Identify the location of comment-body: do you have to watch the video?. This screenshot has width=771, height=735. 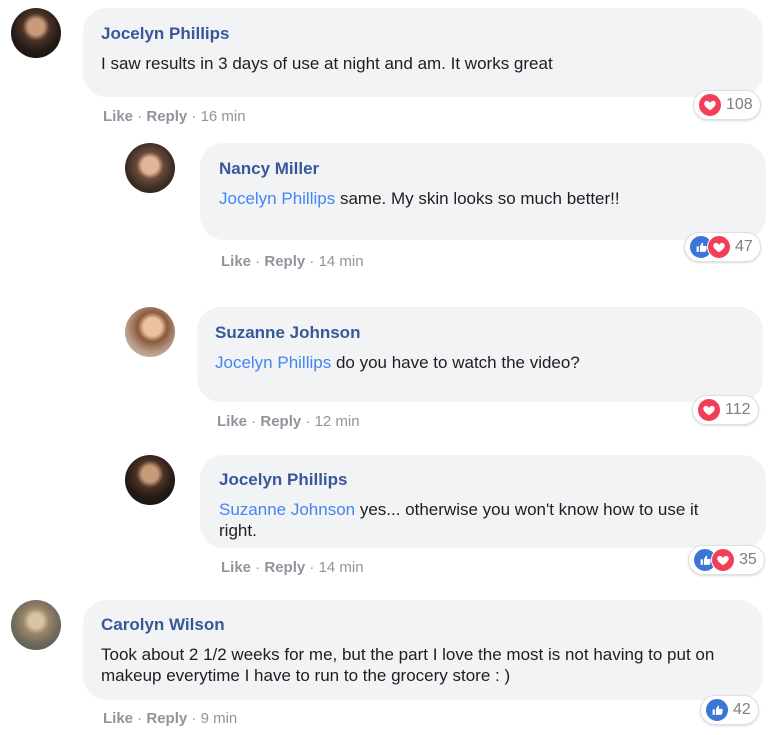
(455, 362).